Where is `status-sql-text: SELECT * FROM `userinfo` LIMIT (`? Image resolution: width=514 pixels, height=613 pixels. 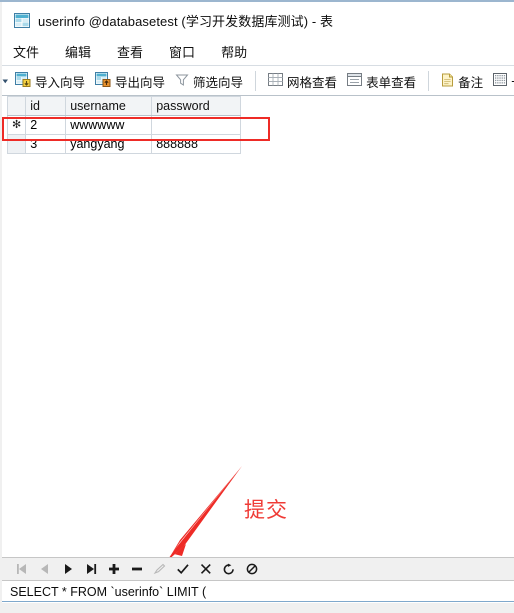 status-sql-text: SELECT * FROM `userinfo` LIMIT ( is located at coordinates (108, 591).